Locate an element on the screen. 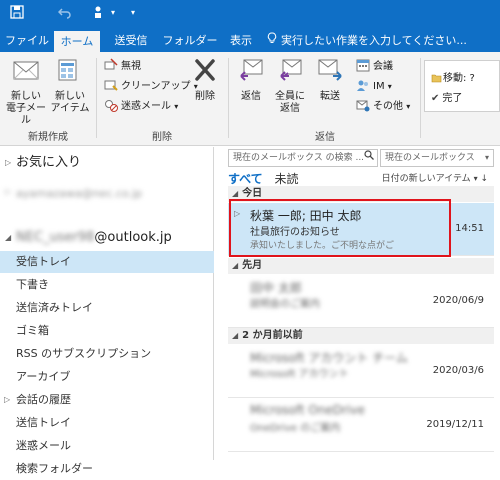  junk-label: 迷惑メール is located at coordinates (146, 106).